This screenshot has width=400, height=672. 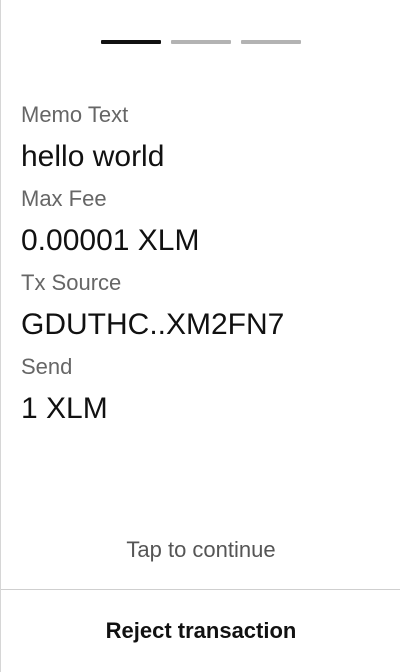 What do you see at coordinates (200, 550) in the screenshot?
I see `tap-to-continue-hint: Tap to continue` at bounding box center [200, 550].